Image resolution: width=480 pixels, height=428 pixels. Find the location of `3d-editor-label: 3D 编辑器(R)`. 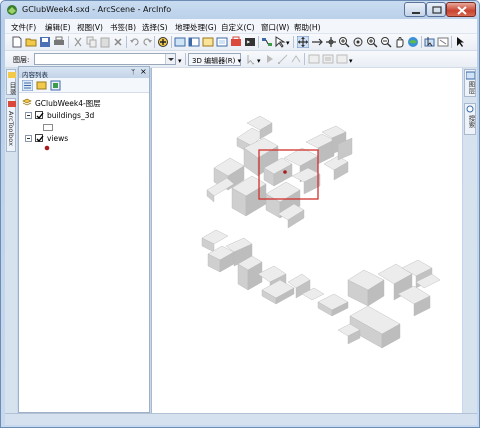

3d-editor-label: 3D 编辑器(R) is located at coordinates (214, 61).